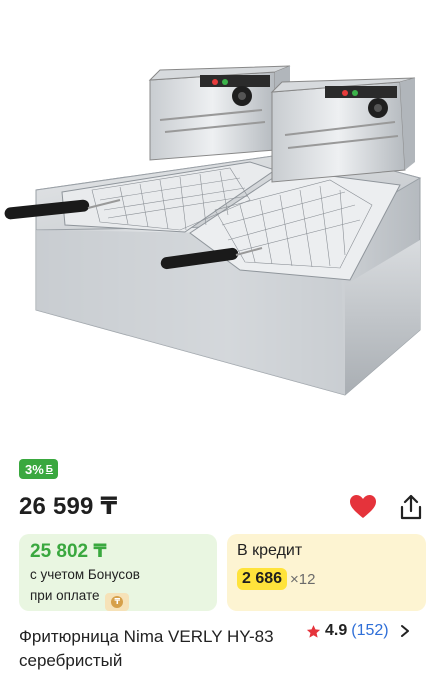  I want to click on credit-row: 2 686 ×12, so click(326, 579).